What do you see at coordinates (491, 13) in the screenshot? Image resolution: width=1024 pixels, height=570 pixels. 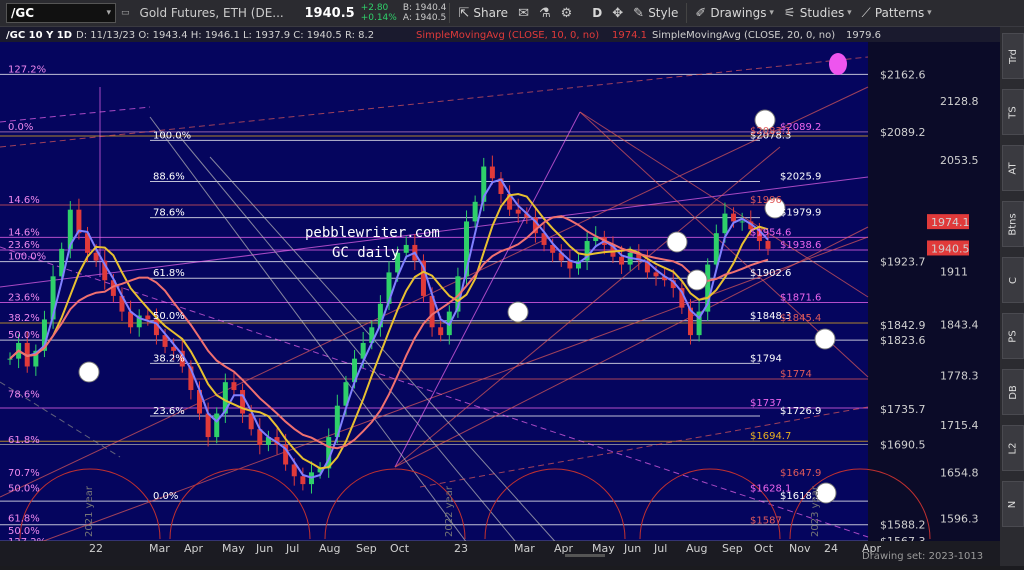 I see `share-label: Share` at bounding box center [491, 13].